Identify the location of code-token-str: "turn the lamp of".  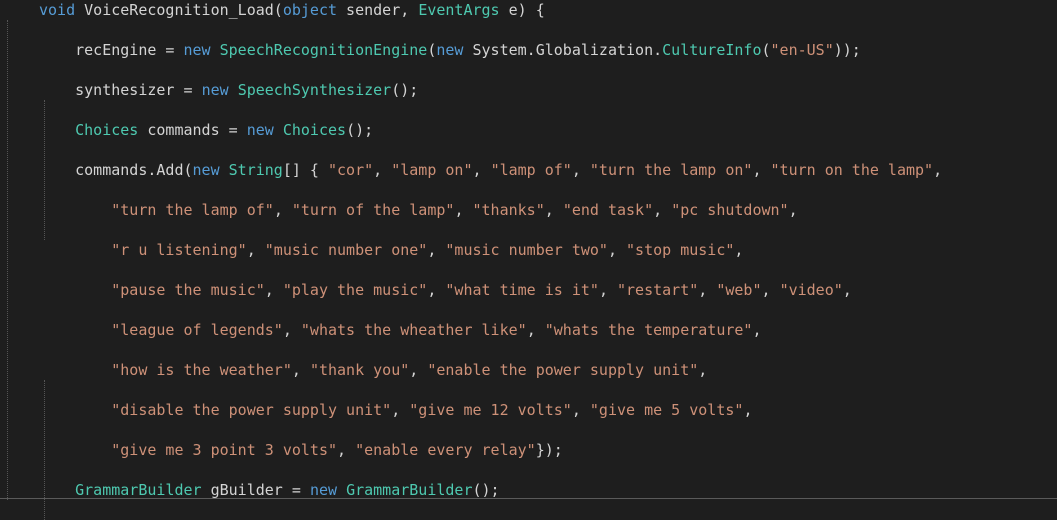
(192, 210).